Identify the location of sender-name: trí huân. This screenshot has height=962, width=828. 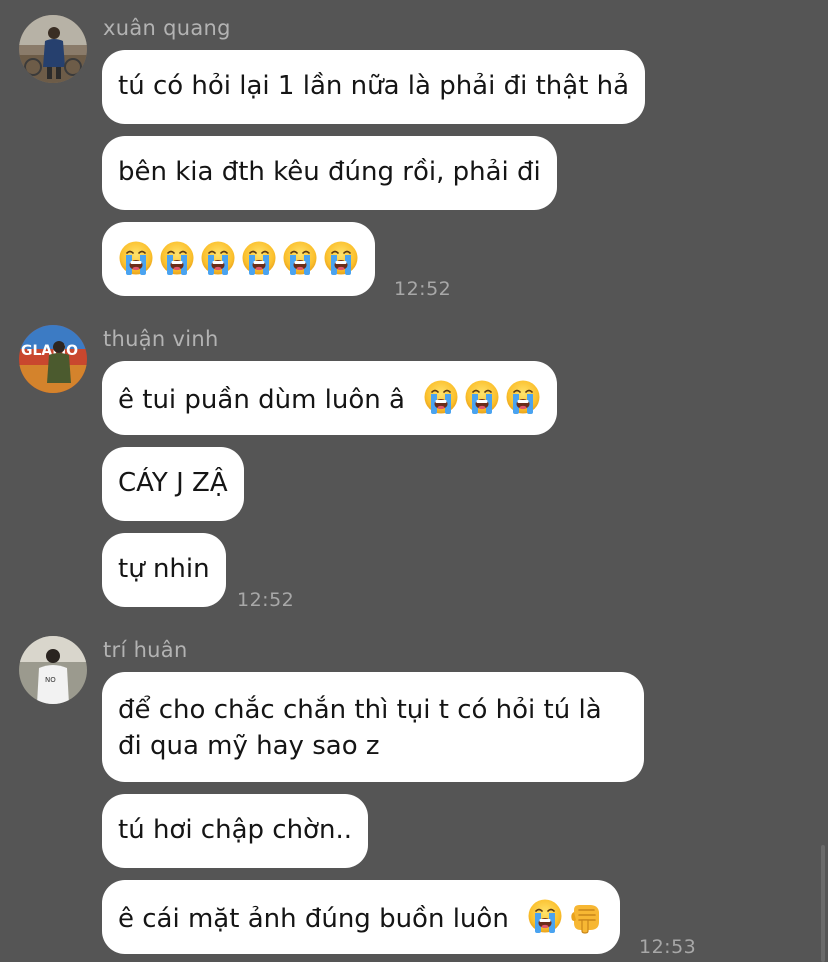
(145, 650).